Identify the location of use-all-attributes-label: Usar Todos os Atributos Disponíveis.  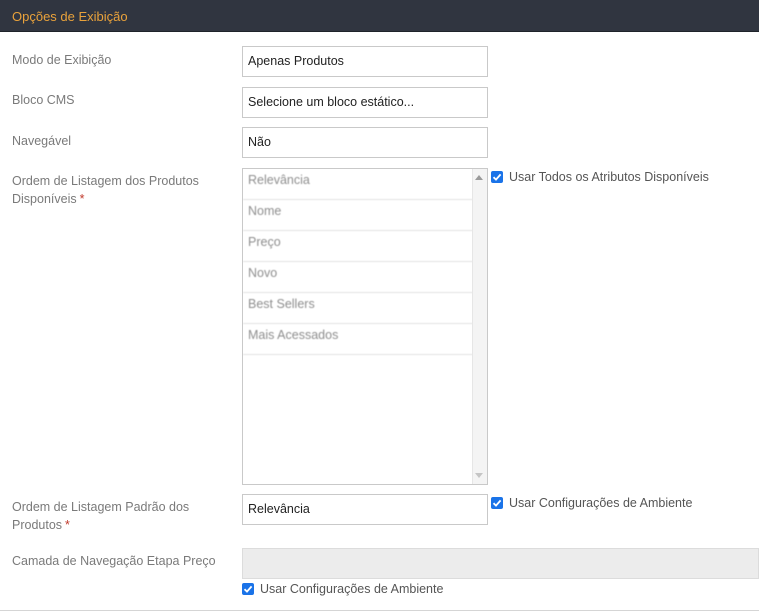
(609, 177).